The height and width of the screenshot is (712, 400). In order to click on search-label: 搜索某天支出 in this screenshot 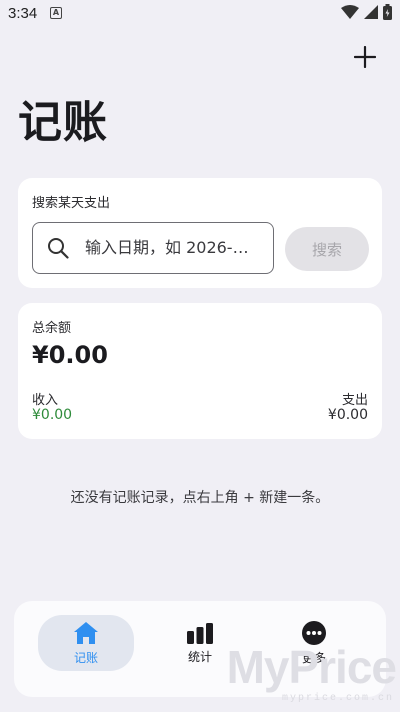, I will do `click(71, 203)`.